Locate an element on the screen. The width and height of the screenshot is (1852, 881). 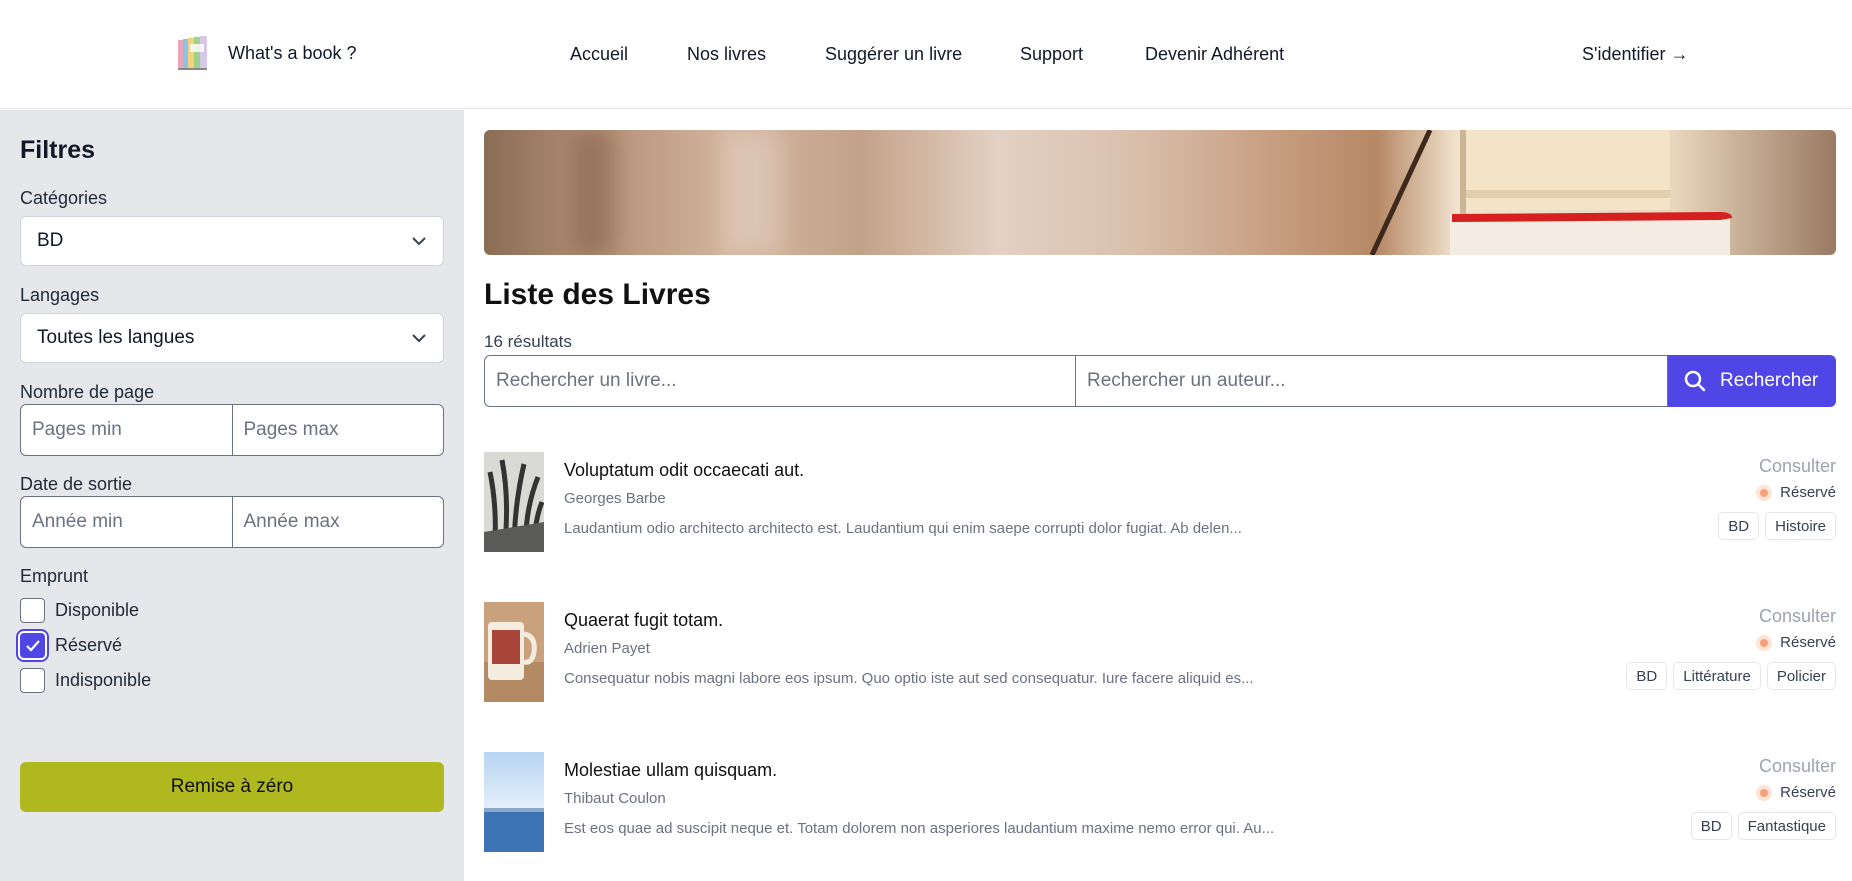
release-label: Date de sortie is located at coordinates (76, 484).